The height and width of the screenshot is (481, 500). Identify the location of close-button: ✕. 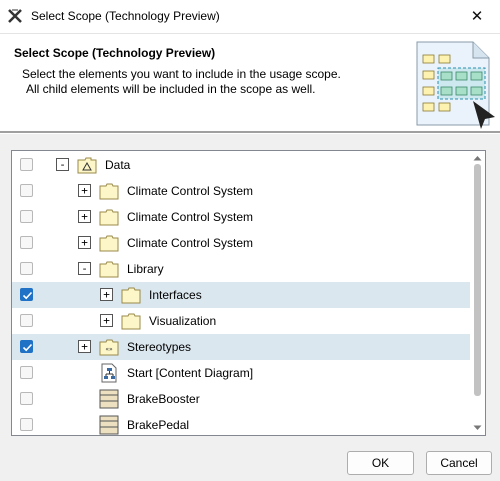
(477, 16).